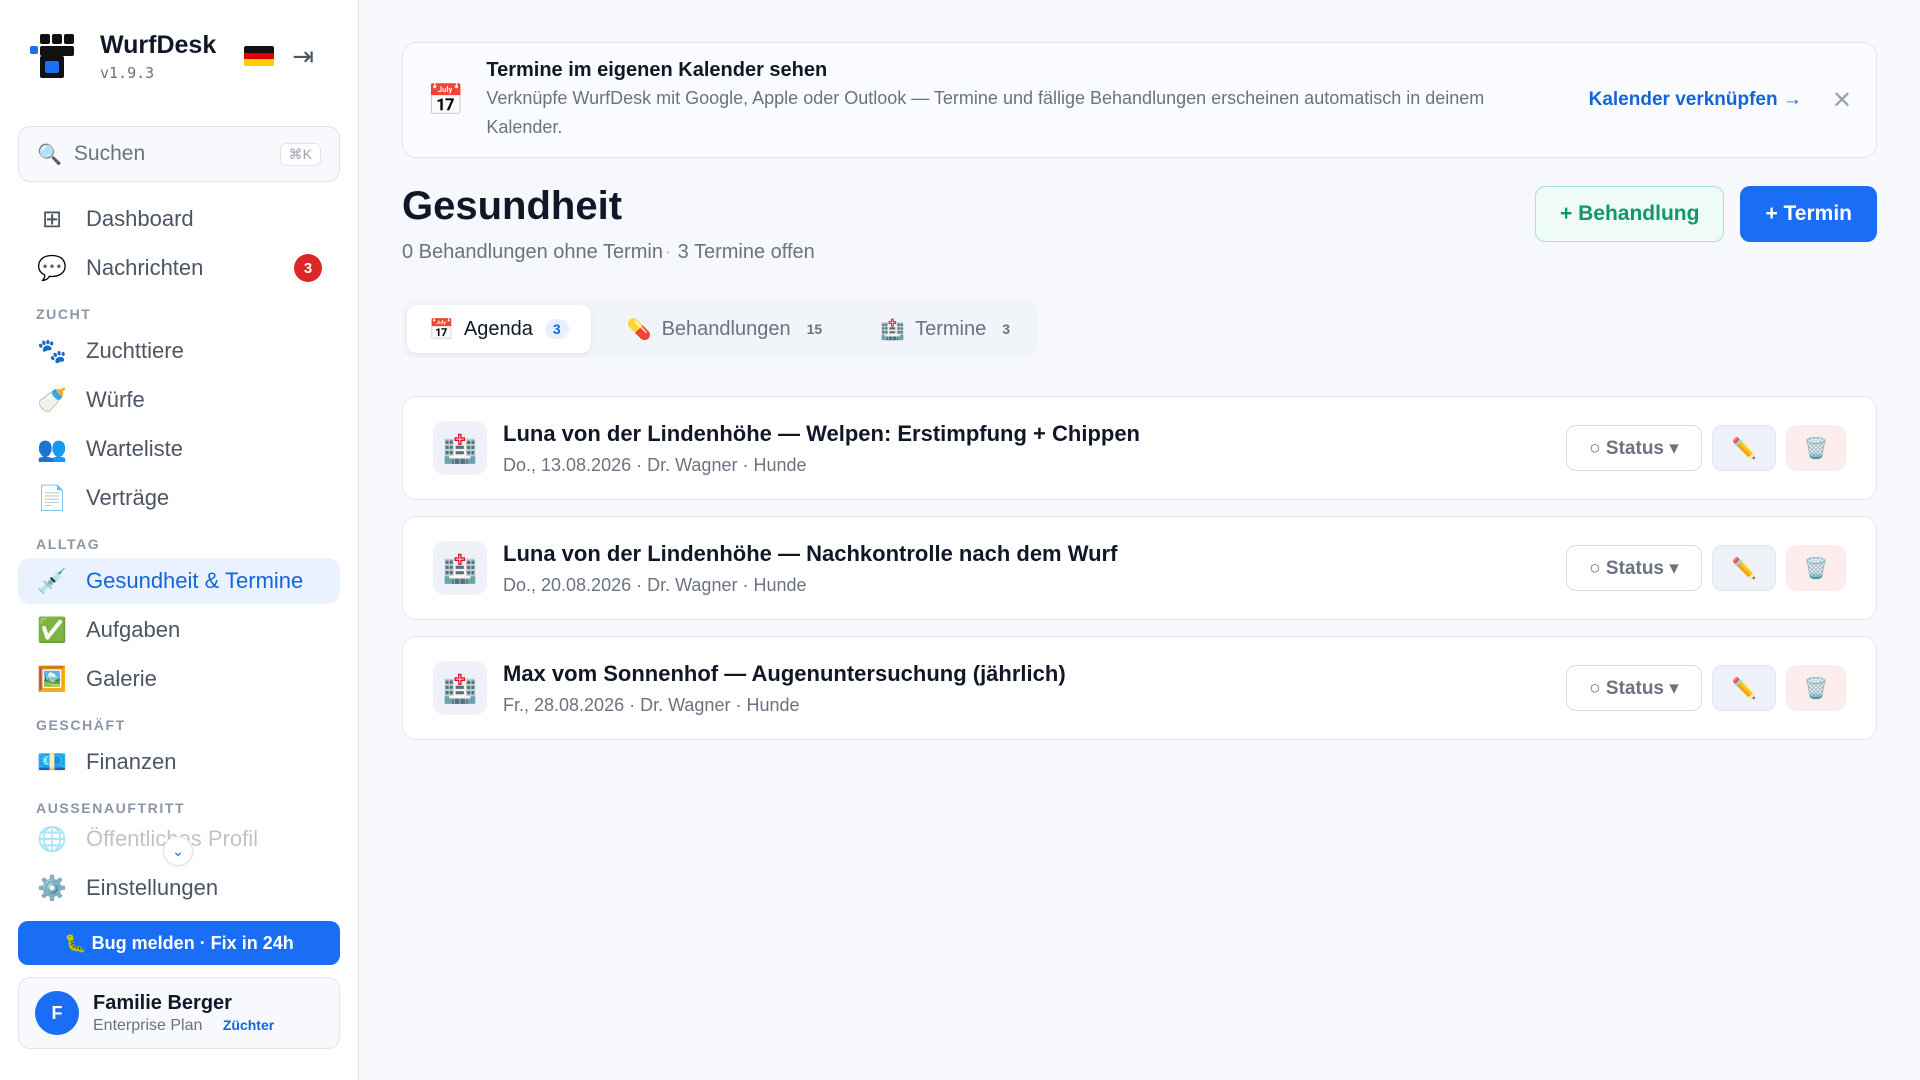 The width and height of the screenshot is (1920, 1080). What do you see at coordinates (179, 679) in the screenshot?
I see `sidebar-item-galerie: 🖼️ Galerie` at bounding box center [179, 679].